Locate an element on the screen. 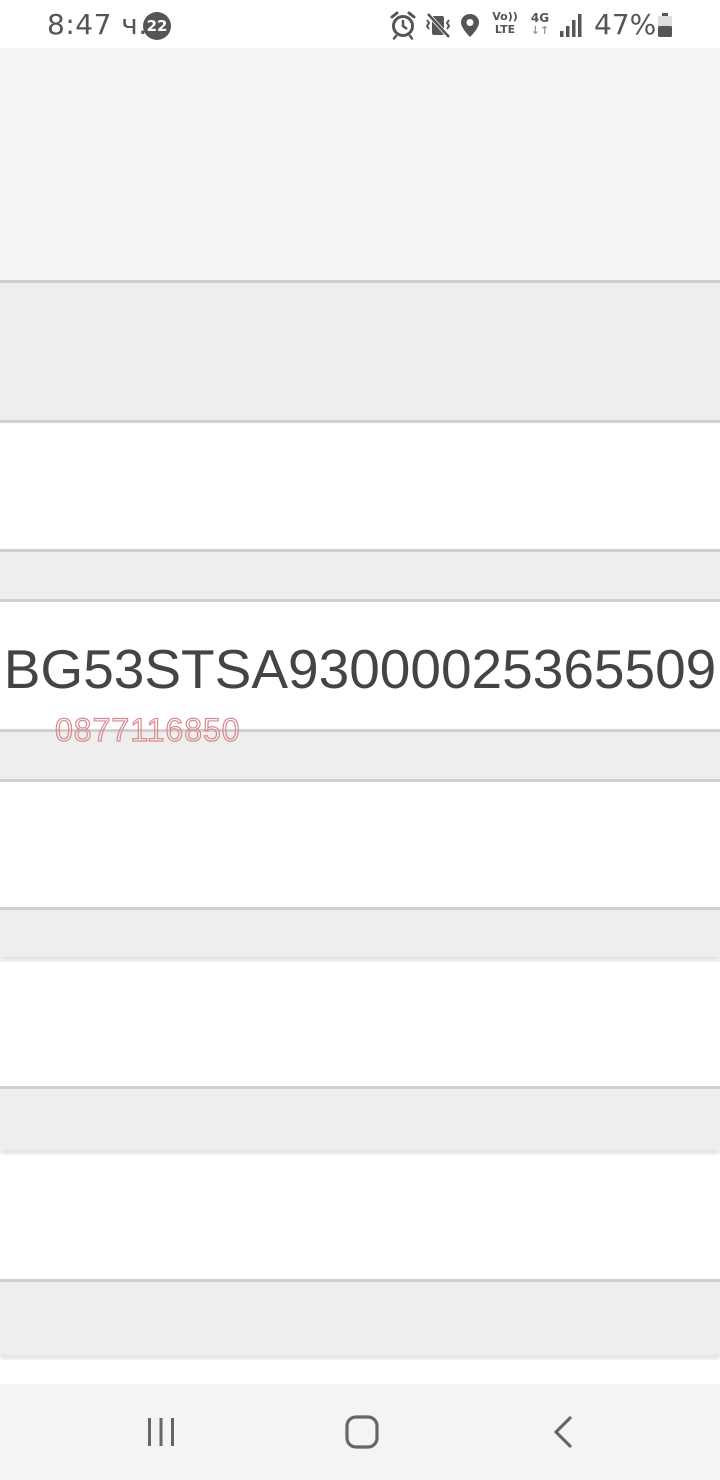 This screenshot has height=1480, width=720. recents-icon is located at coordinates (161, 1432).